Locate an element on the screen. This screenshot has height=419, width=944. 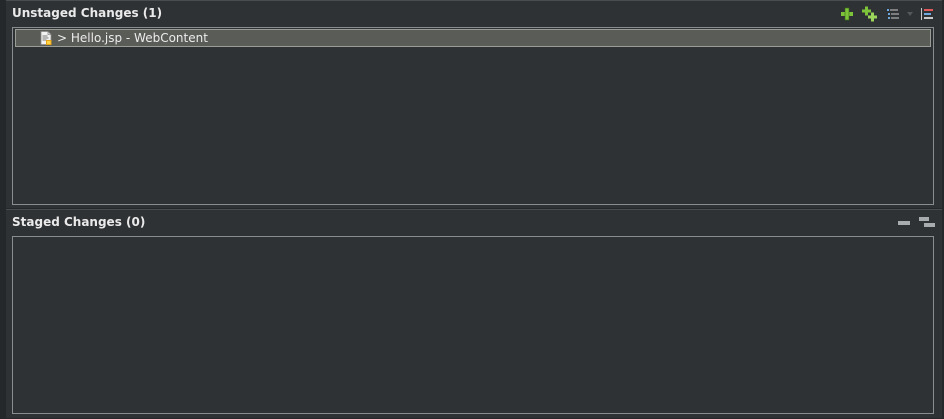
unstaged-toolbar is located at coordinates (887, 14).